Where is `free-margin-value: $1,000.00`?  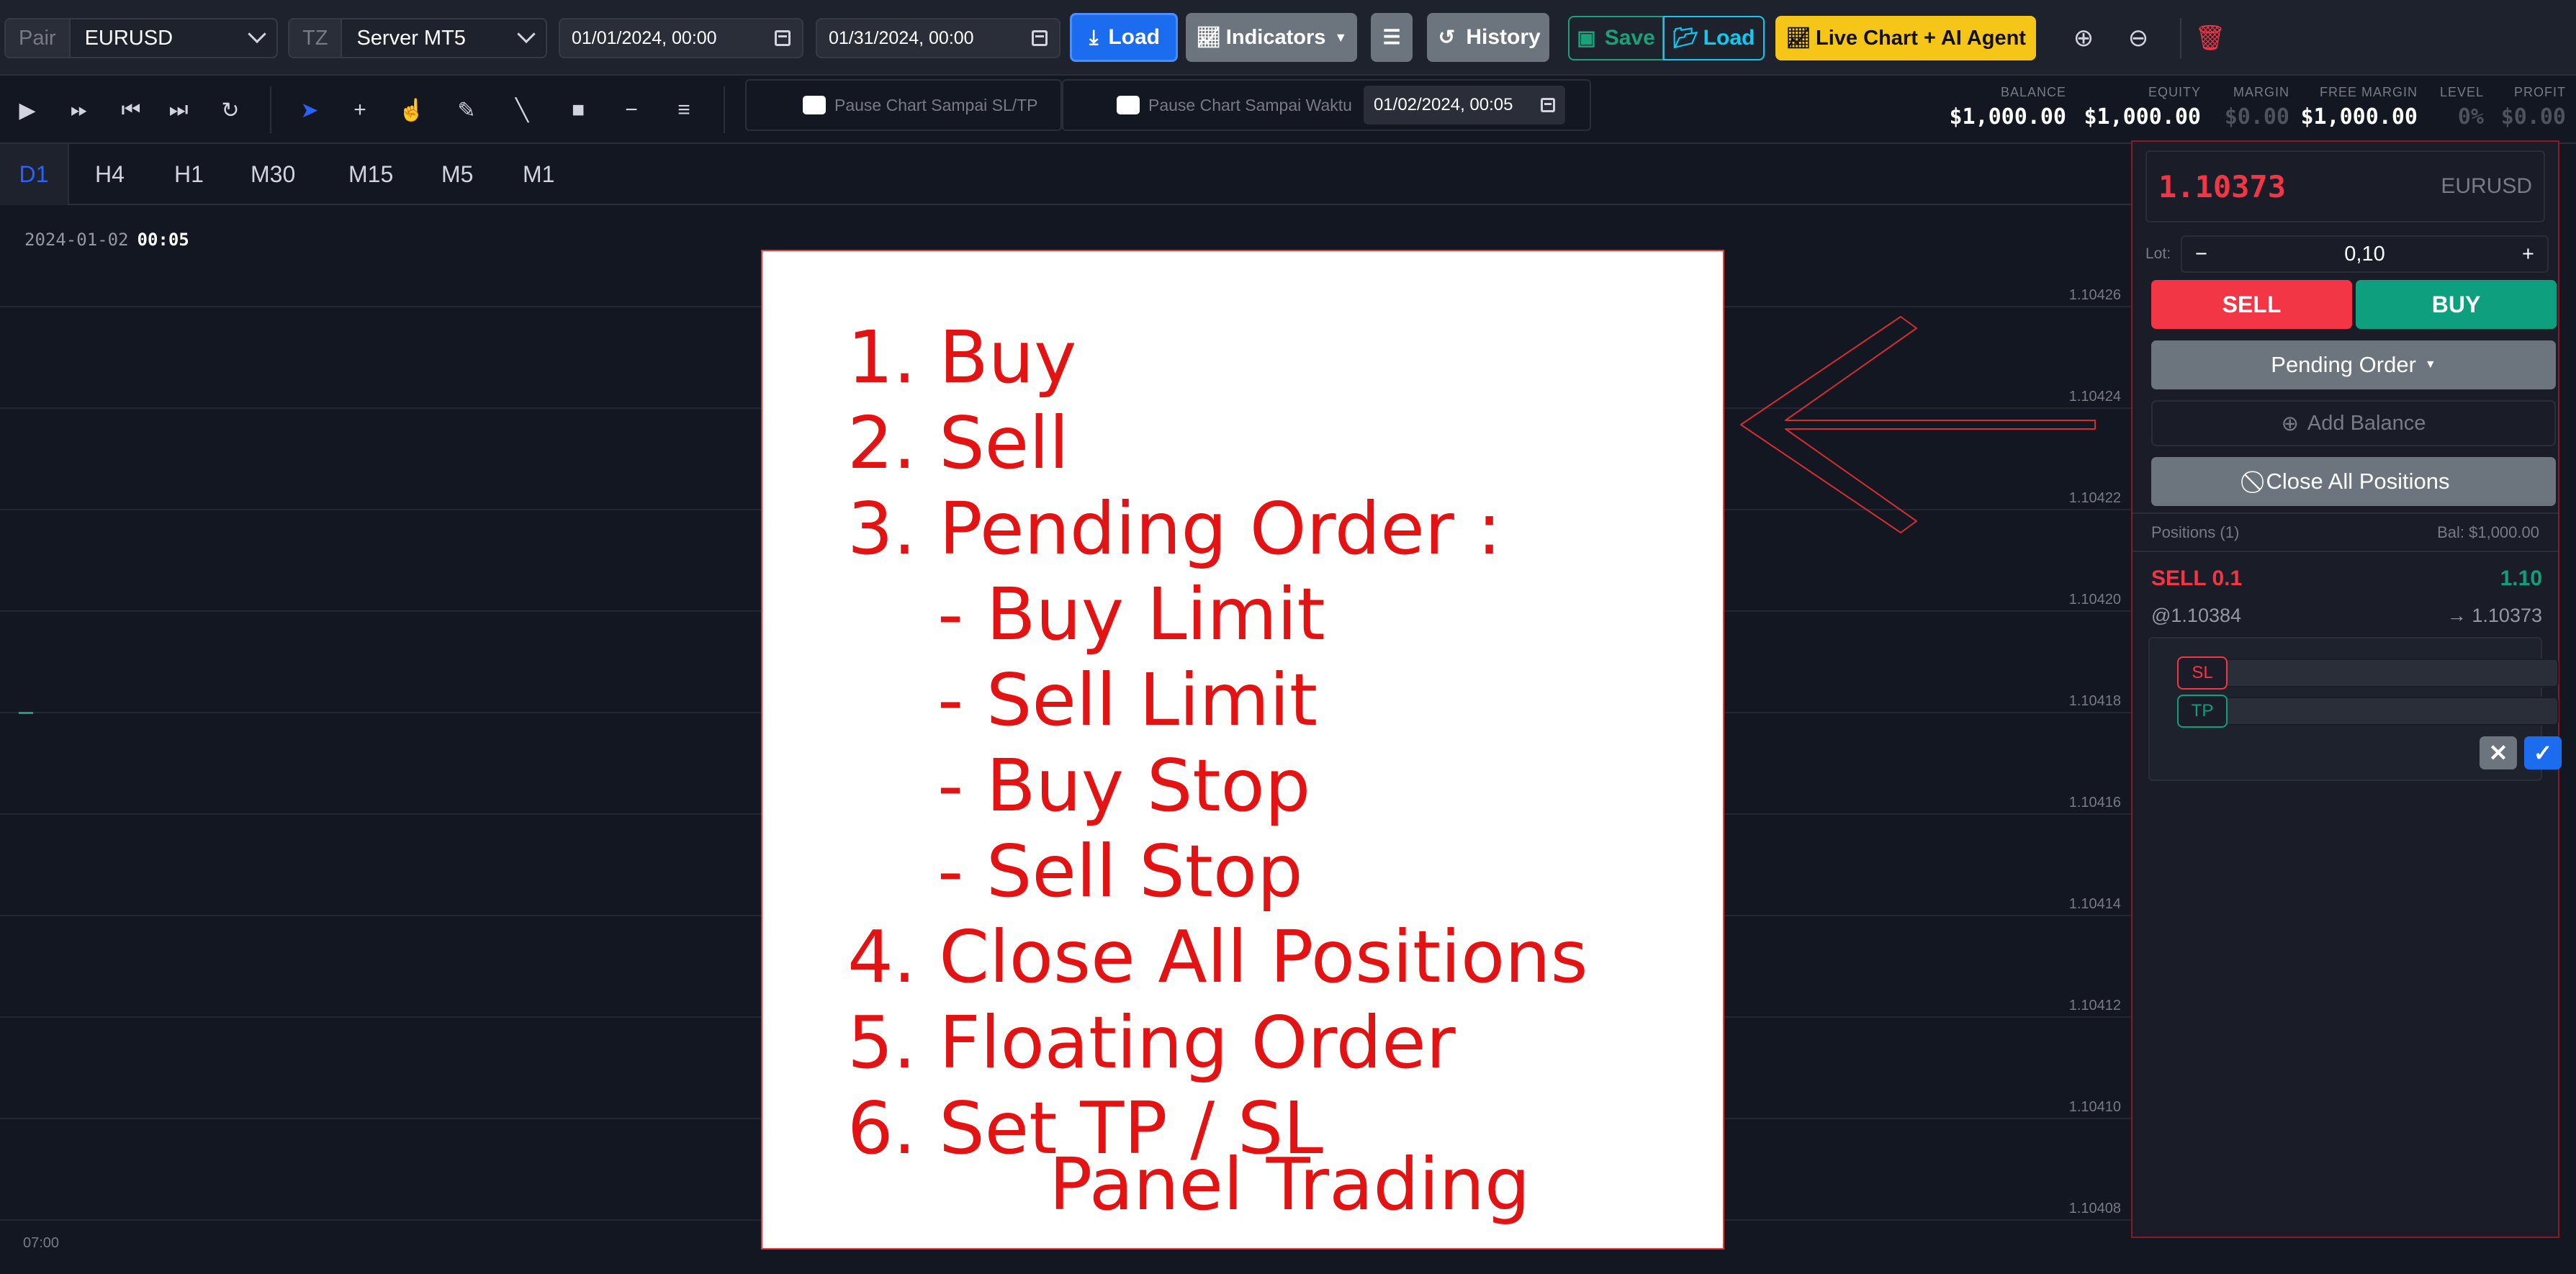
free-margin-value: $1,000.00 is located at coordinates (2359, 117).